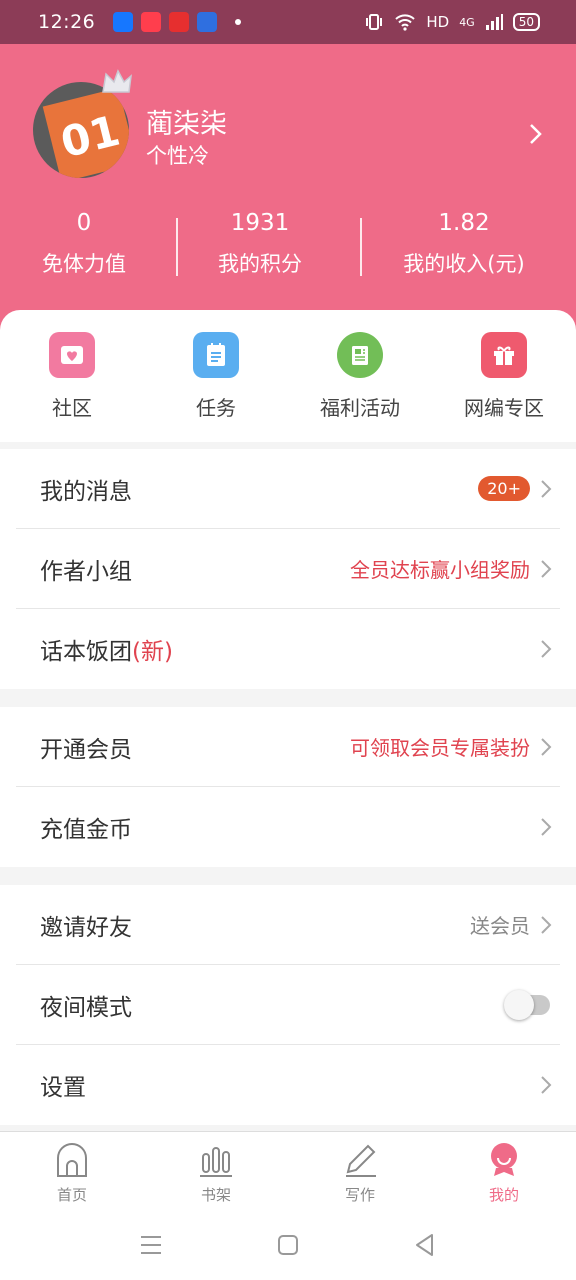 The width and height of the screenshot is (576, 1280). I want to click on row-title: 夜间模式, so click(86, 1007).